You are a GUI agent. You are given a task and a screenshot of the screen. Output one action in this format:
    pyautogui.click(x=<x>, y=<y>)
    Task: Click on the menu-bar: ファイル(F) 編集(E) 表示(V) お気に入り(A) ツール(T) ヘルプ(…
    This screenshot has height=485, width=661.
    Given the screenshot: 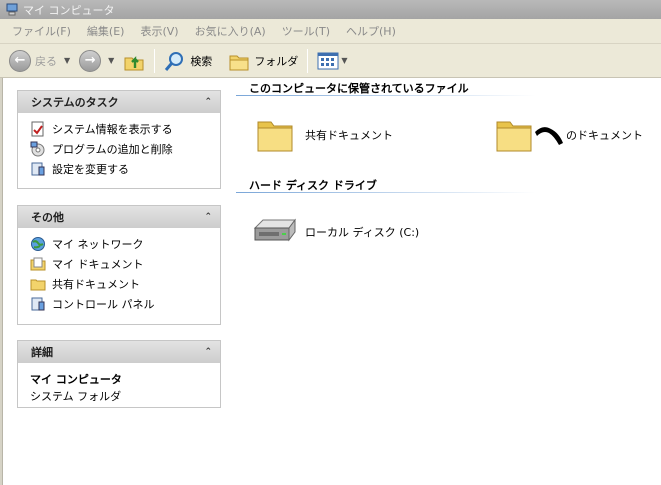 What is the action you would take?
    pyautogui.click(x=330, y=31)
    